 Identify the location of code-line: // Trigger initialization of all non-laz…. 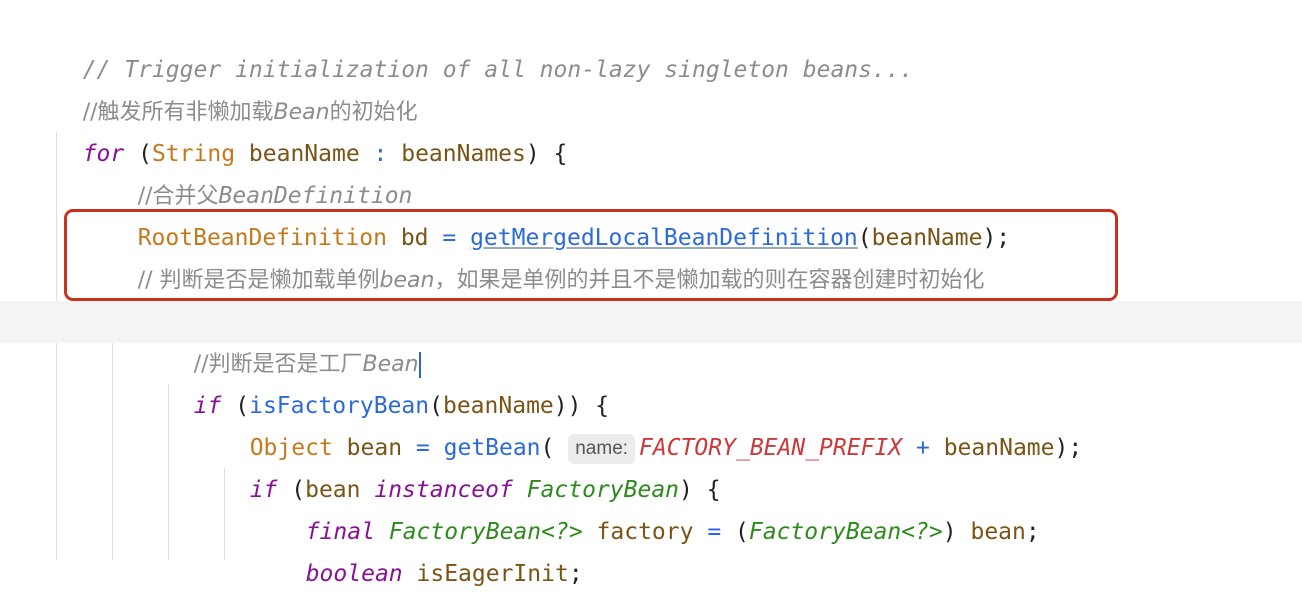
(651, 45).